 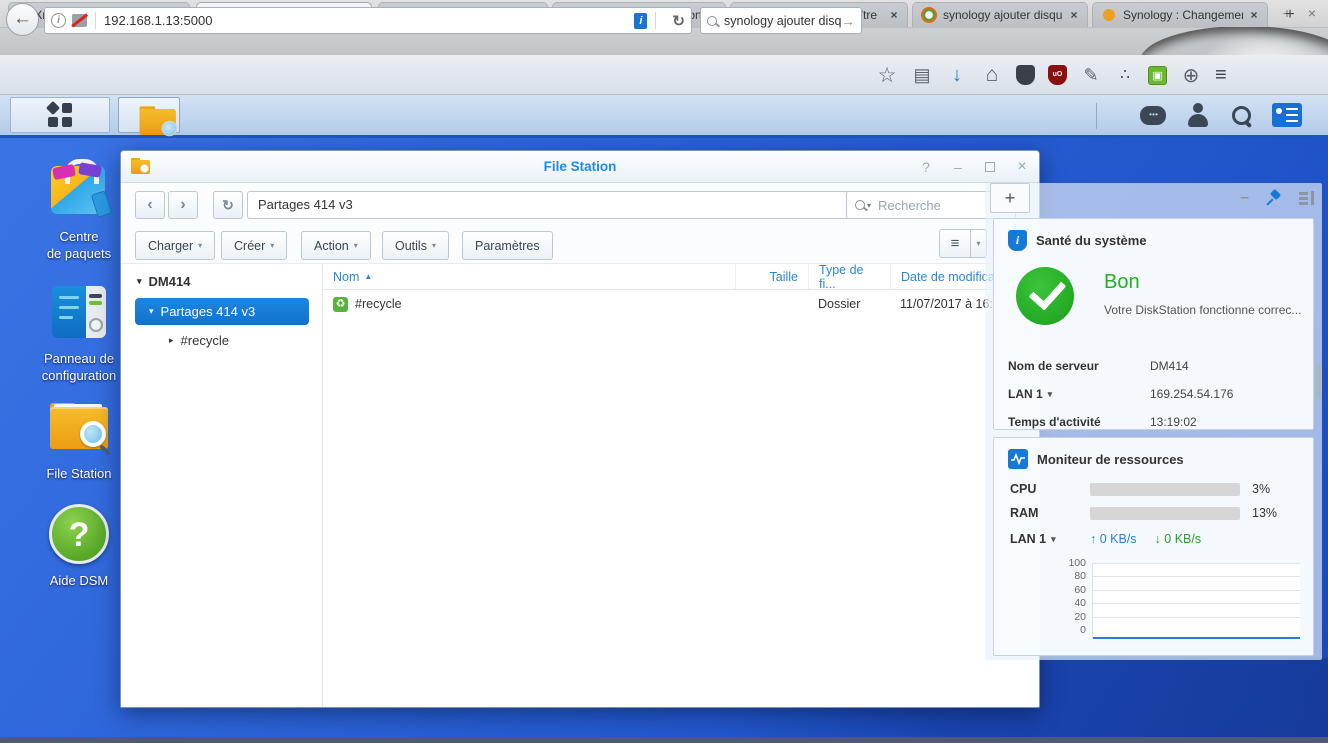 What do you see at coordinates (150, 205) in the screenshot?
I see `nav-back-button: ‹` at bounding box center [150, 205].